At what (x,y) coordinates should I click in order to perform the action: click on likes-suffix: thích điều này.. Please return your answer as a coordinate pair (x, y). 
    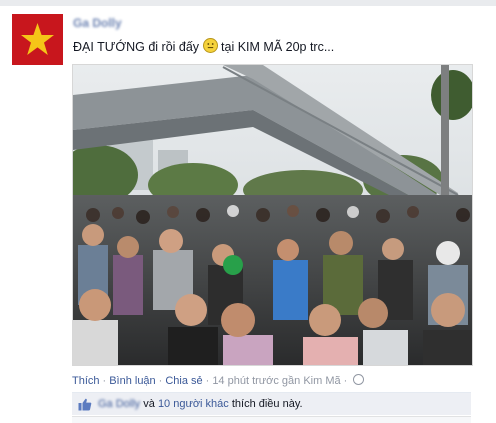
    Looking at the image, I should click on (267, 404).